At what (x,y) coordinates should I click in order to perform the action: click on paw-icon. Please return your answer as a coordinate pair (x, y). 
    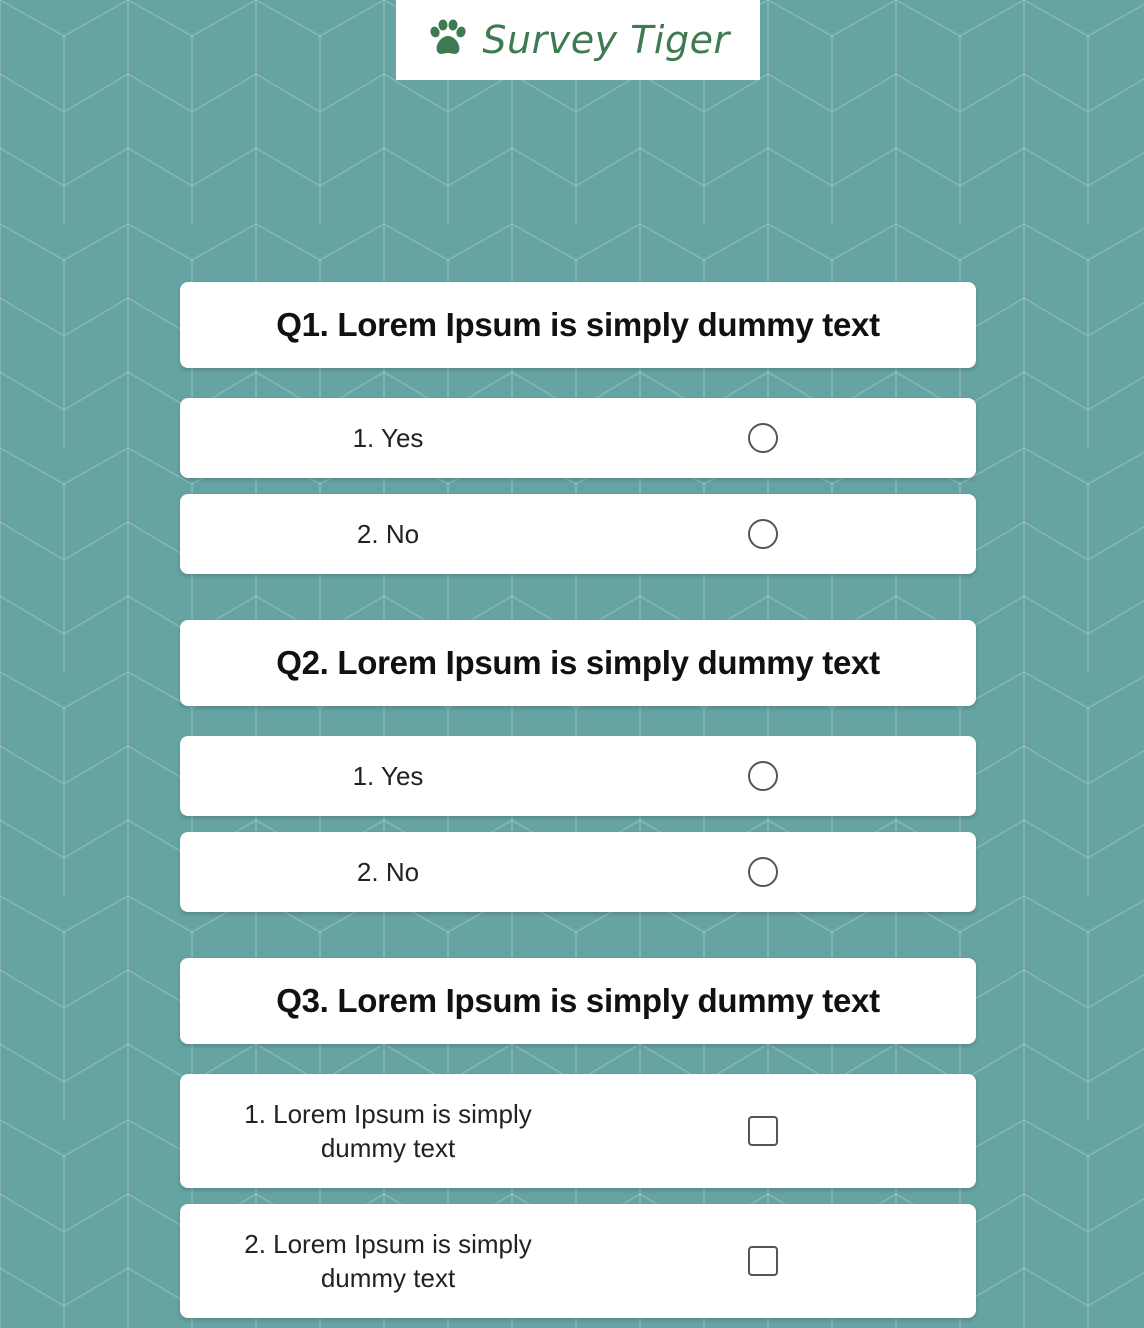
    Looking at the image, I should click on (448, 36).